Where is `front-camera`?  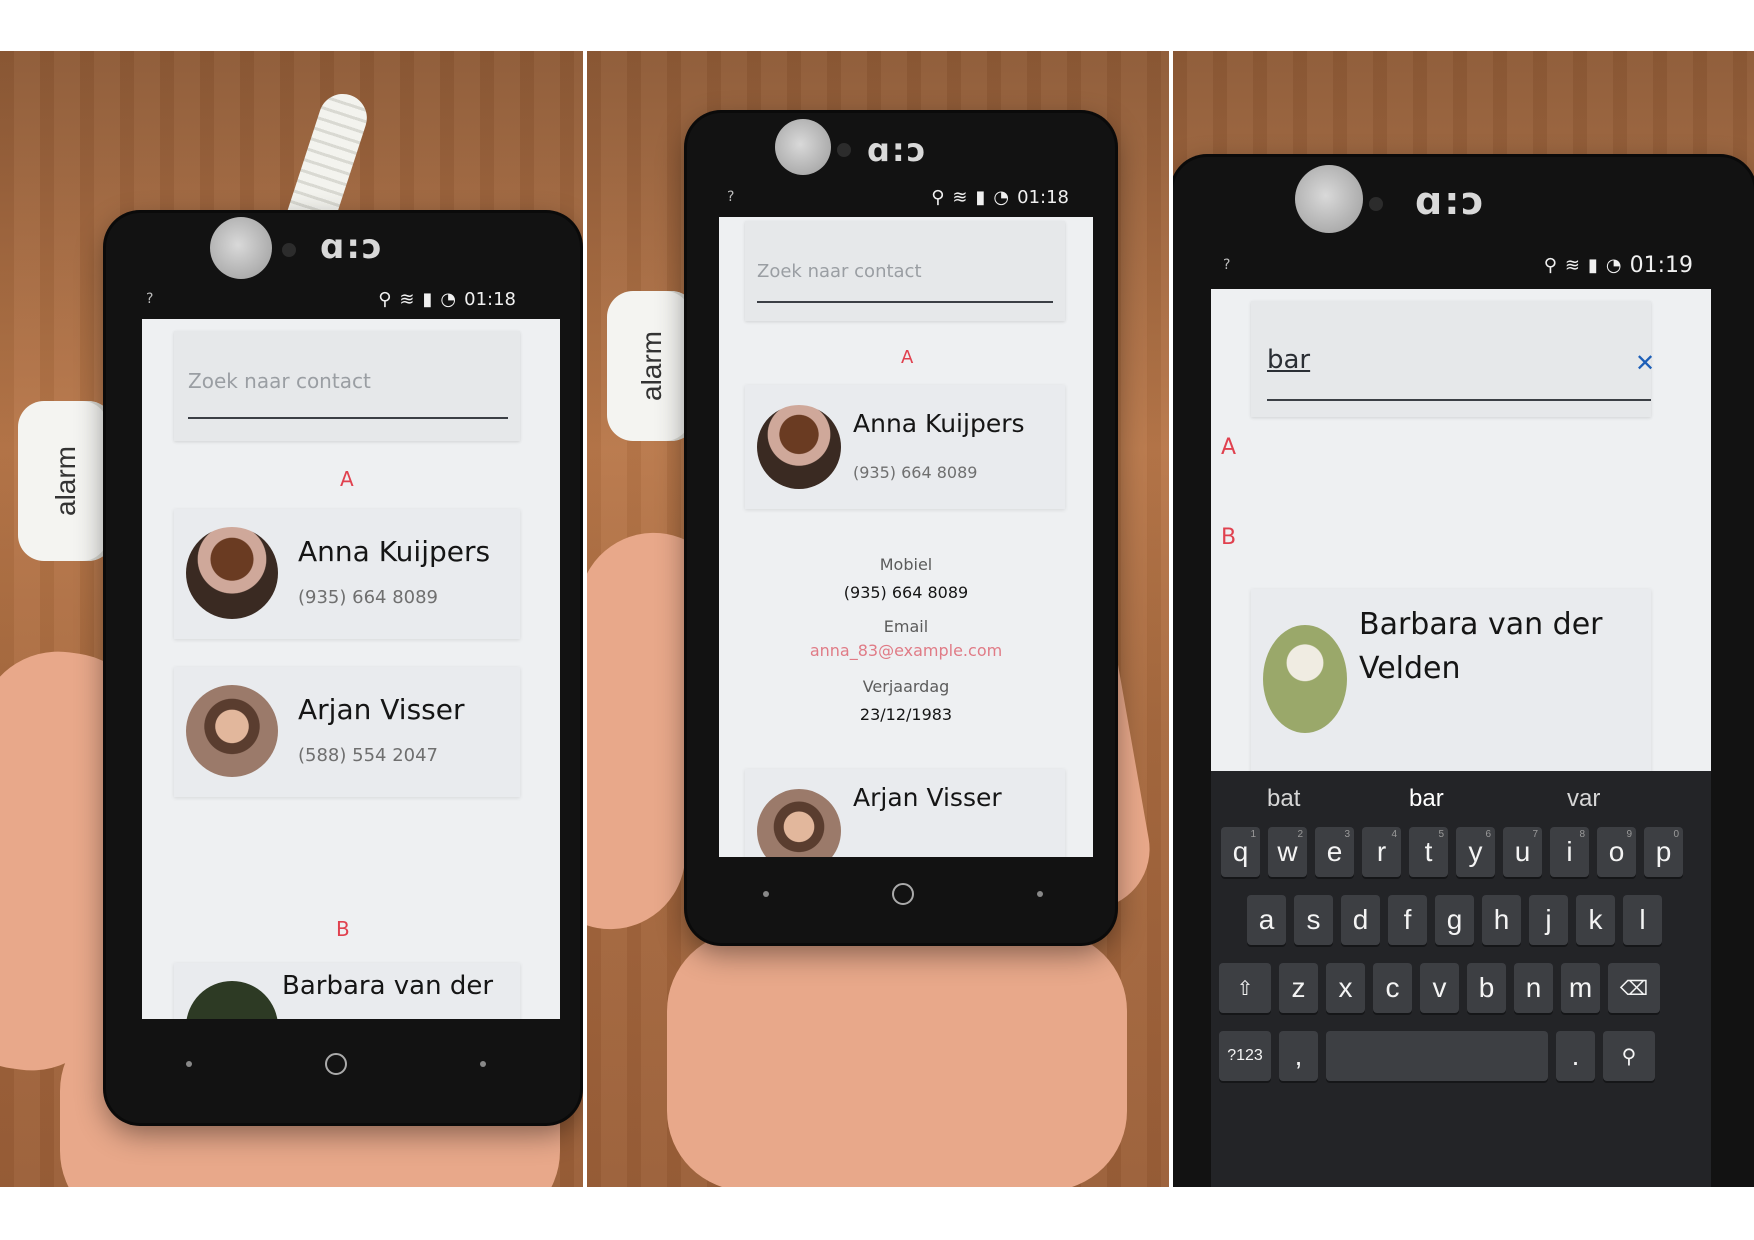
front-camera is located at coordinates (844, 150).